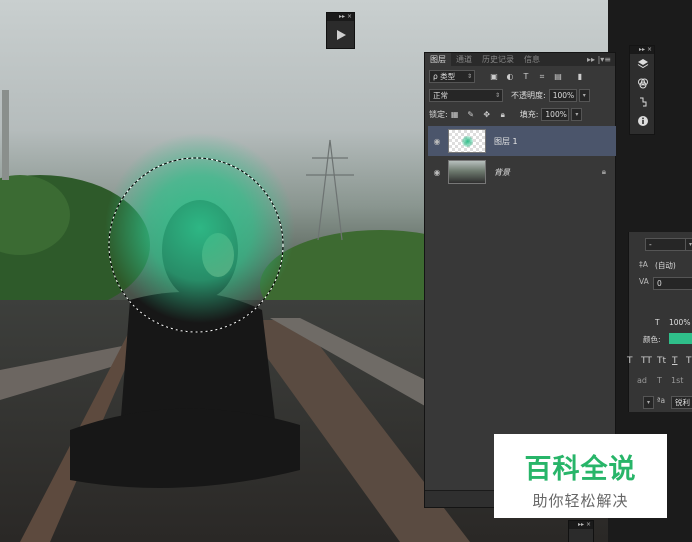 The width and height of the screenshot is (692, 542). Describe the element at coordinates (471, 115) in the screenshot. I see `lock-pixels-icon: ✎` at that location.